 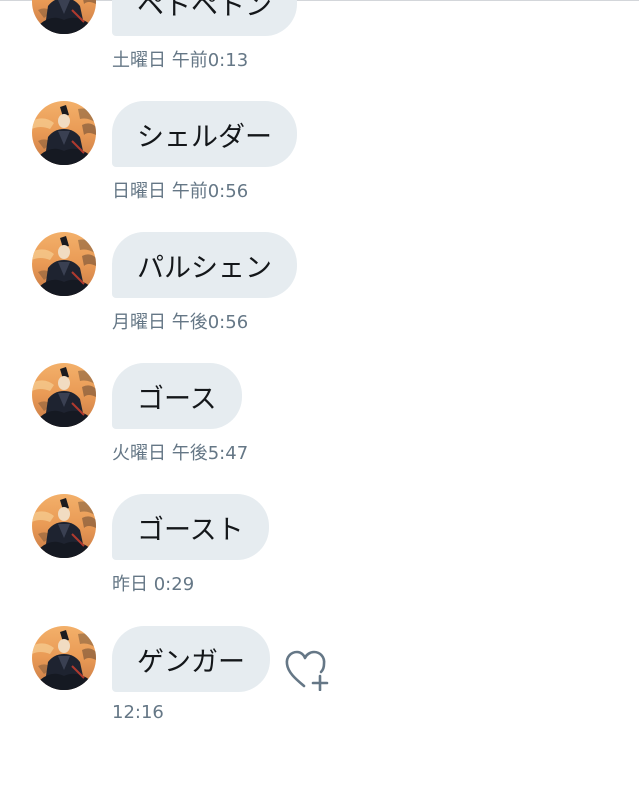 What do you see at coordinates (307, 669) in the screenshot?
I see `heart-plus-icon` at bounding box center [307, 669].